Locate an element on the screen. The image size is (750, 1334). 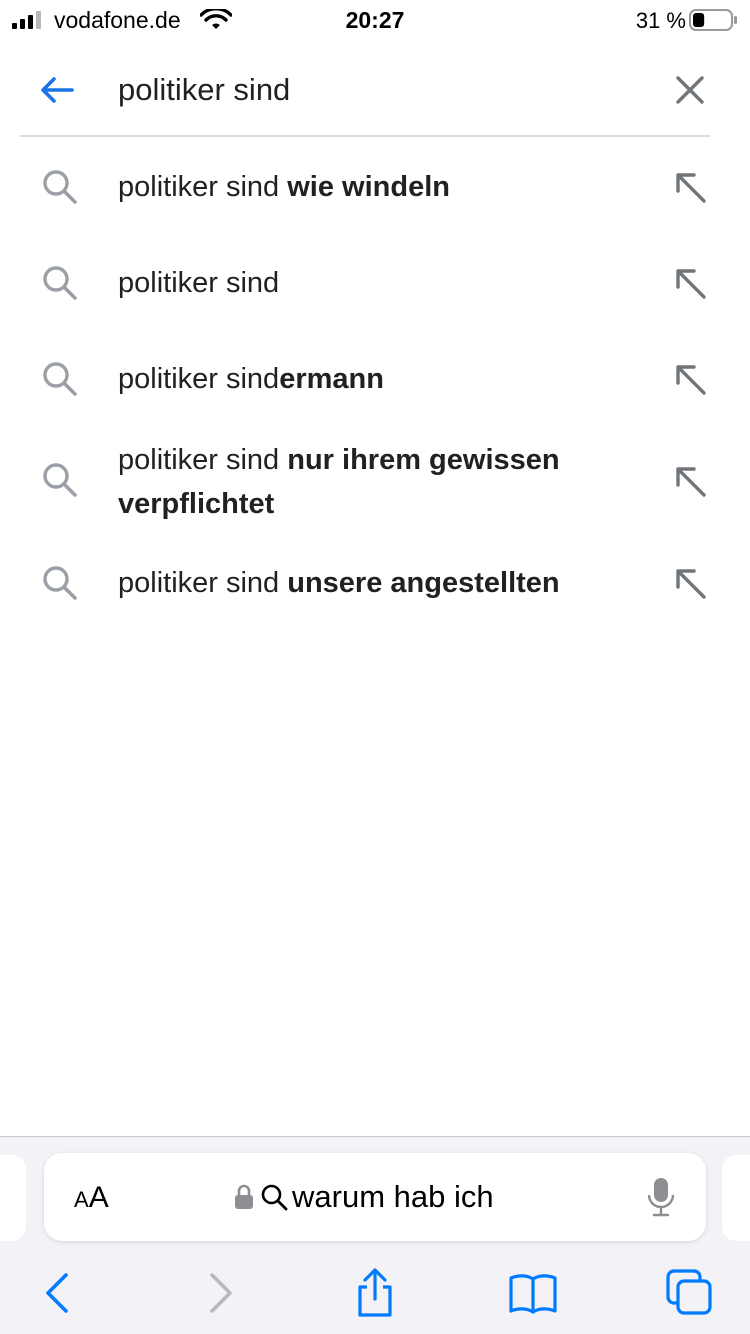
close-icon is located at coordinates (690, 90).